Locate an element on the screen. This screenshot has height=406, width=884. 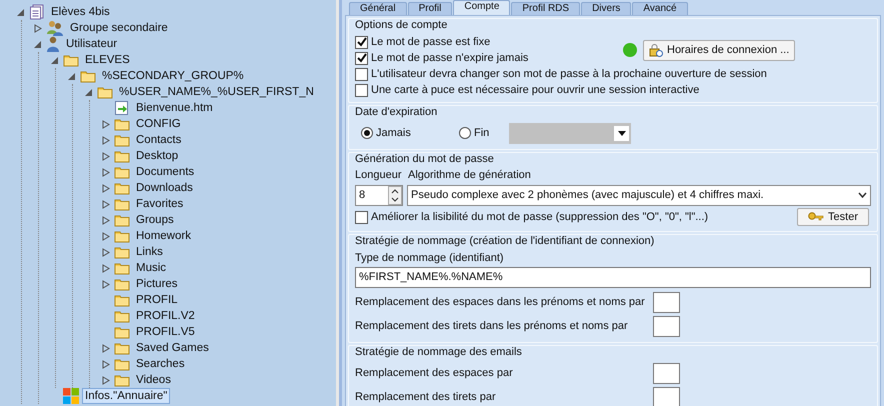
algorithm-dropdown: Pseudo complexe avec 2 phonèmes (avec majuscule) et 4 chiffres maxi. is located at coordinates (639, 195).